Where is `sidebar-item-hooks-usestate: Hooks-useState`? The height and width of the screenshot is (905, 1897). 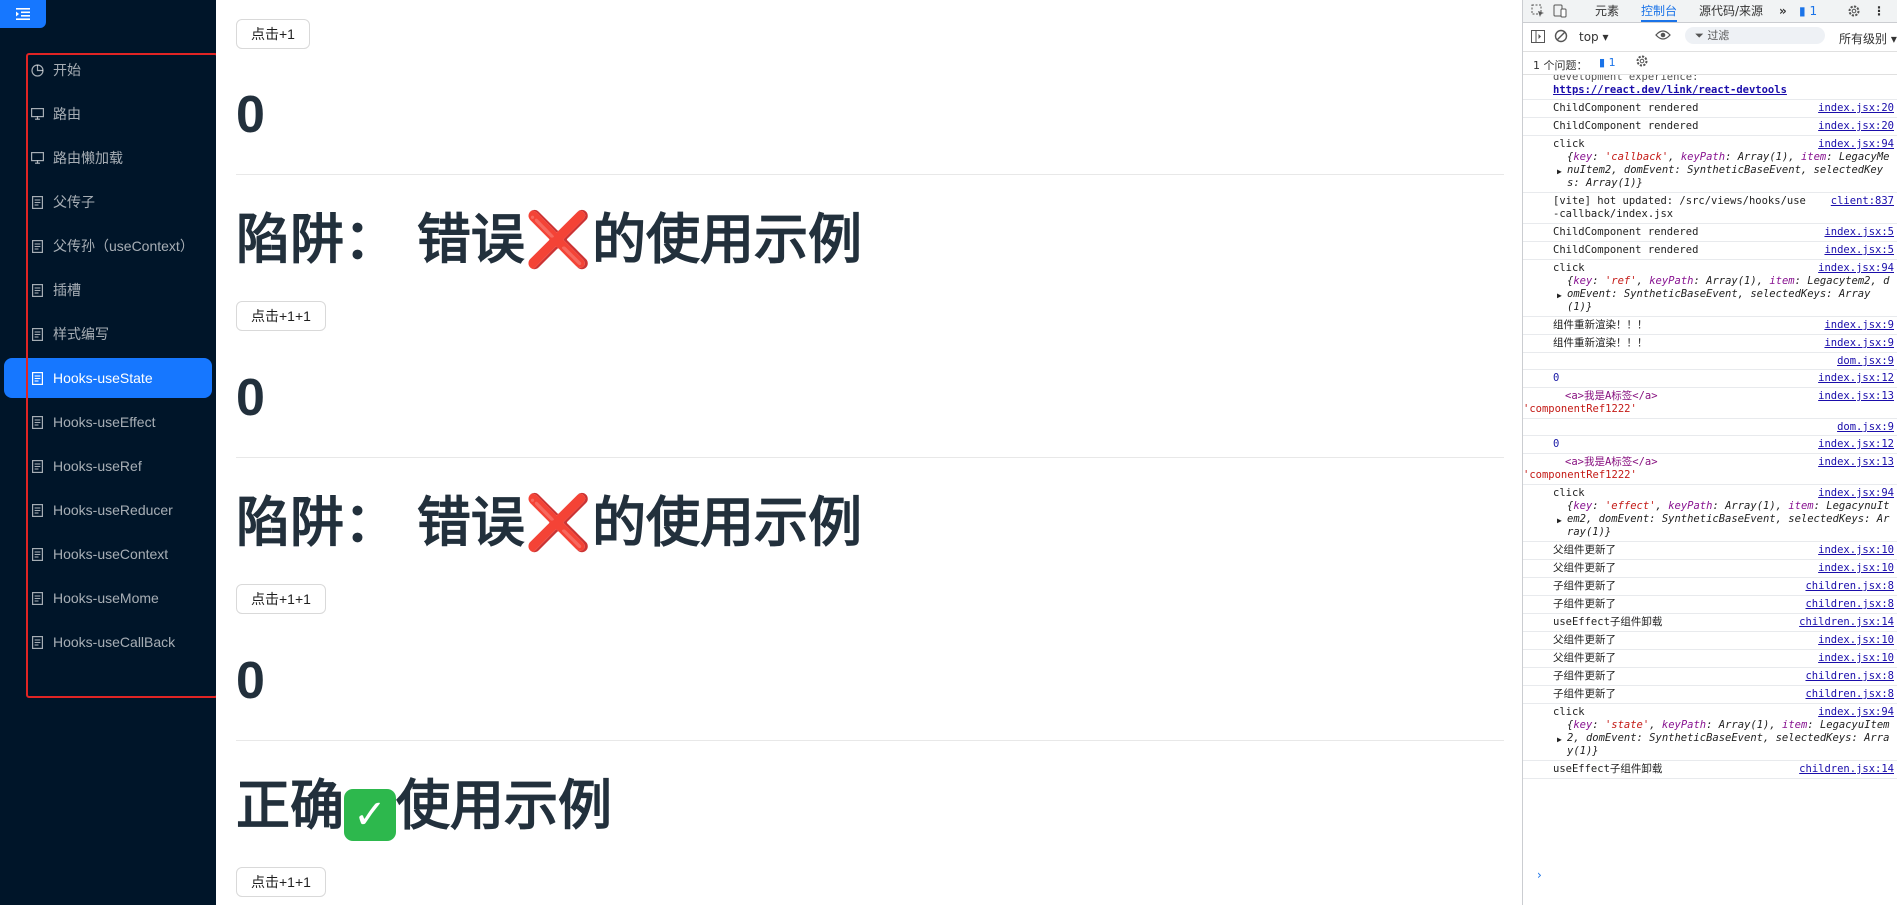 sidebar-item-hooks-usestate: Hooks-useState is located at coordinates (108, 378).